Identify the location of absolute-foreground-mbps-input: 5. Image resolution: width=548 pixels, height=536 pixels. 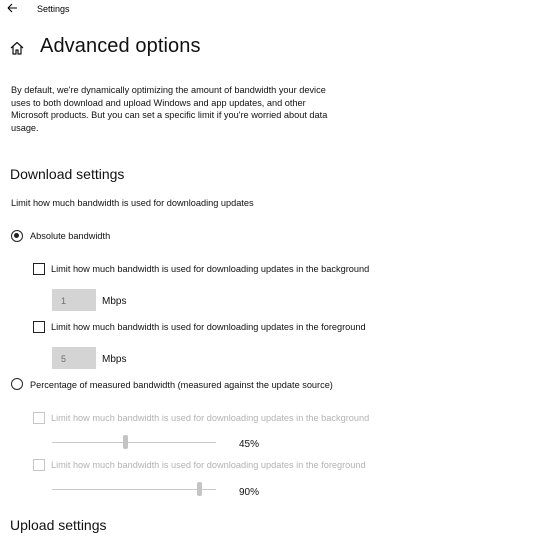
(74, 358).